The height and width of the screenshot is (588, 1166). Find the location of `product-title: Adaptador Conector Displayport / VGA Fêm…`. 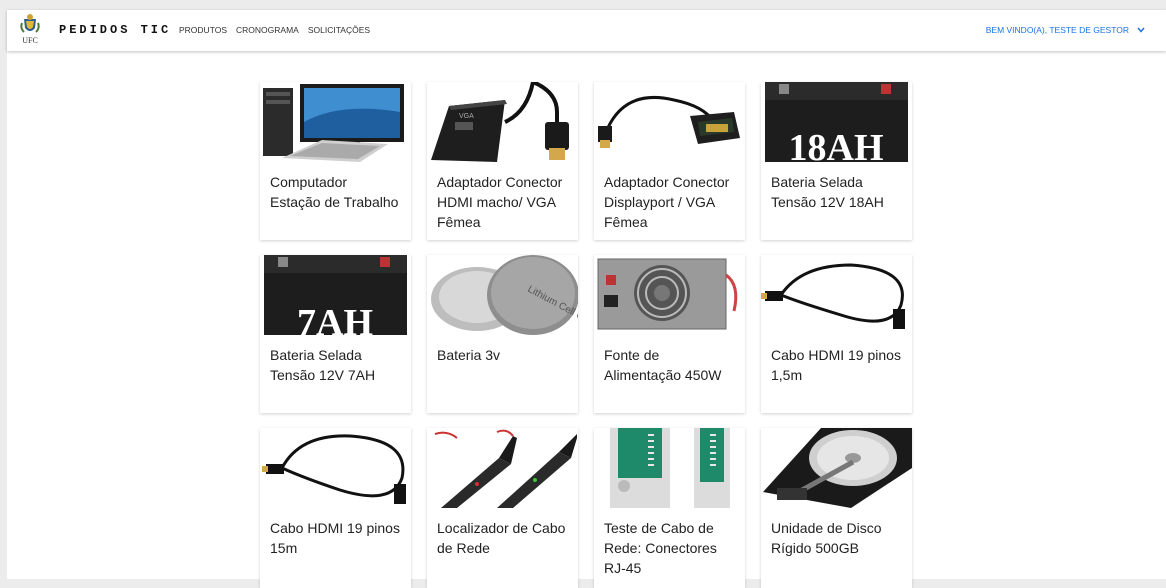

product-title: Adaptador Conector Displayport / VGA Fêm… is located at coordinates (667, 202).